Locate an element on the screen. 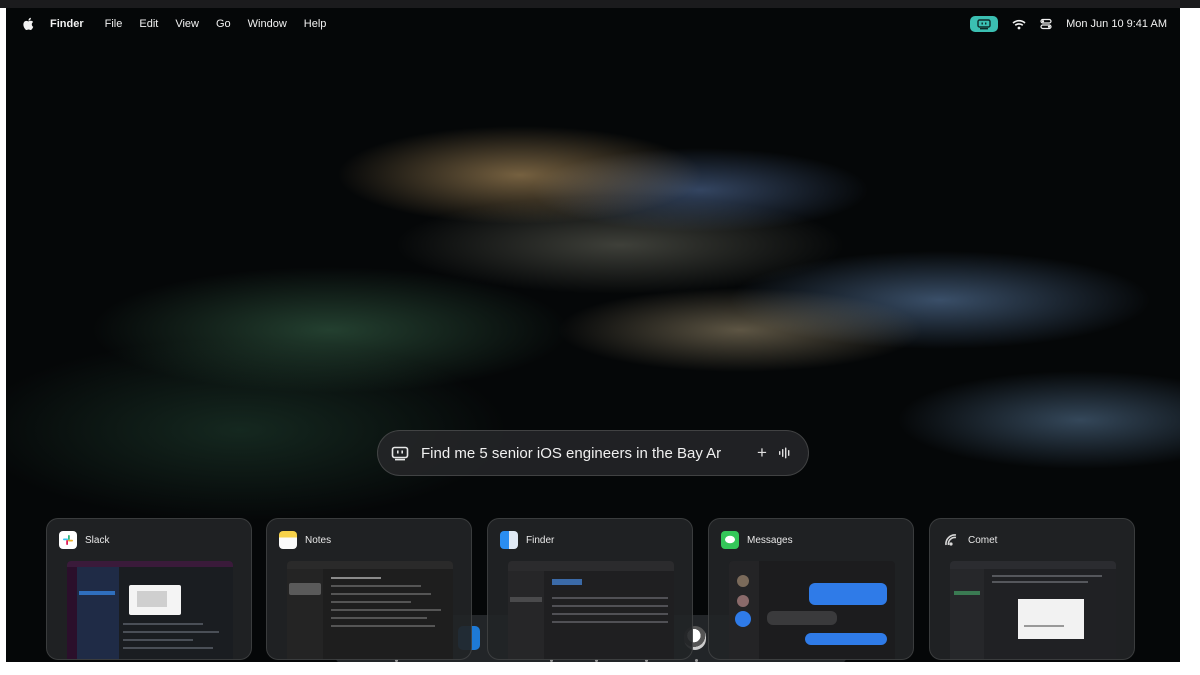  comet-icon is located at coordinates (951, 540).